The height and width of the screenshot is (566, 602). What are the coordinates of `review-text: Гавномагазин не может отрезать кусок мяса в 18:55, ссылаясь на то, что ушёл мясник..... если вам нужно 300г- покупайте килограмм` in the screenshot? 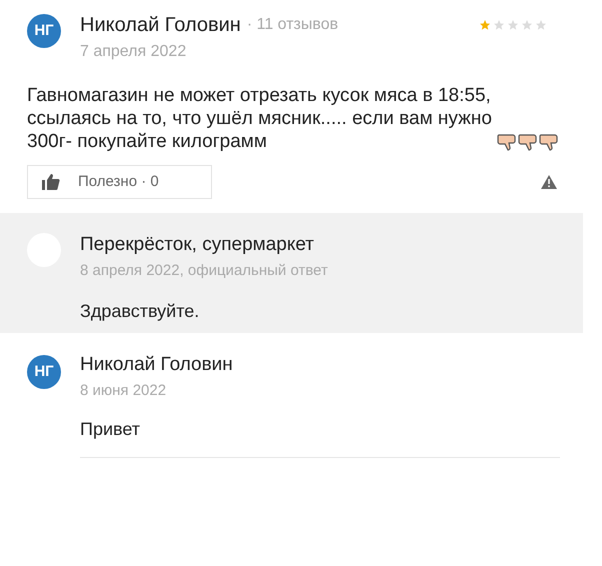 It's located at (260, 118).